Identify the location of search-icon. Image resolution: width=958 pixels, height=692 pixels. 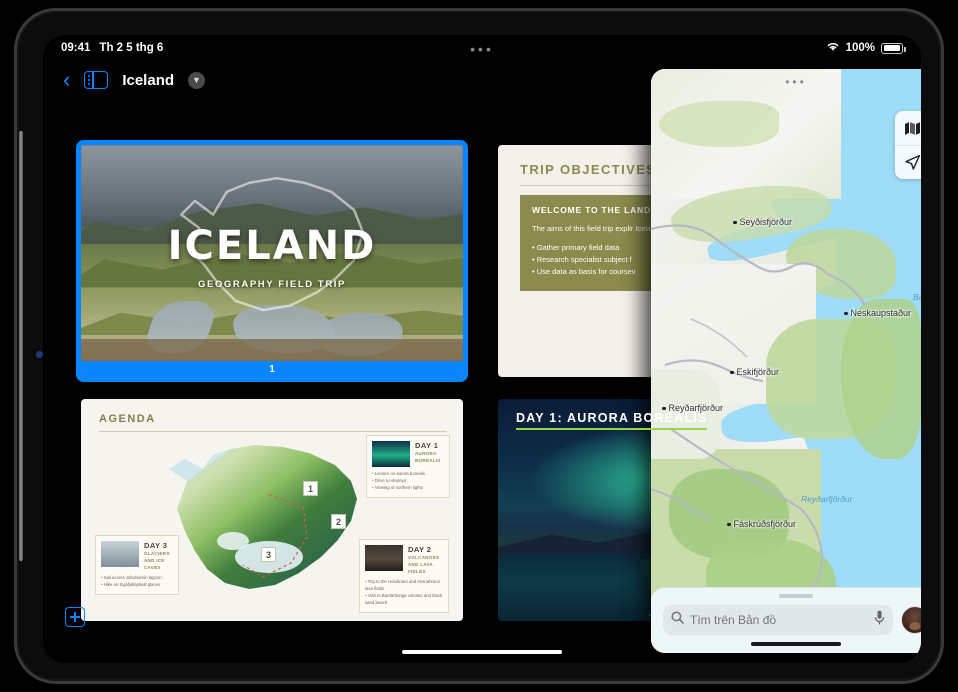
(677, 620).